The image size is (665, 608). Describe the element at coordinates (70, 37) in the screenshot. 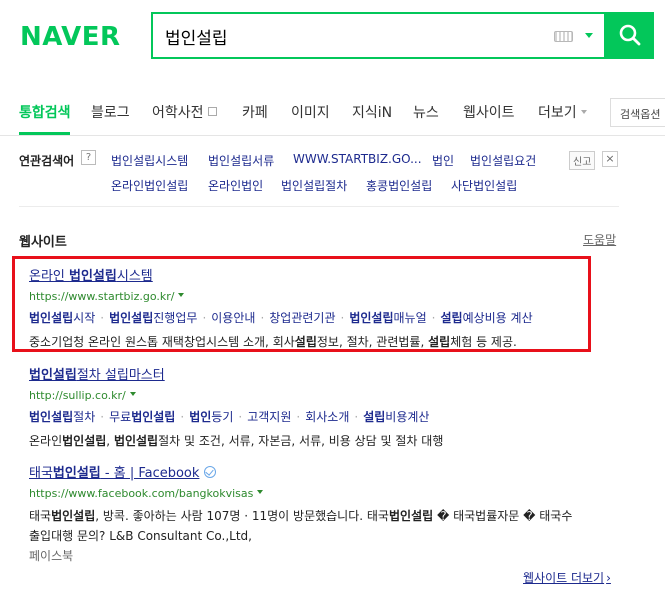

I see `naver-logo: NAVER` at that location.